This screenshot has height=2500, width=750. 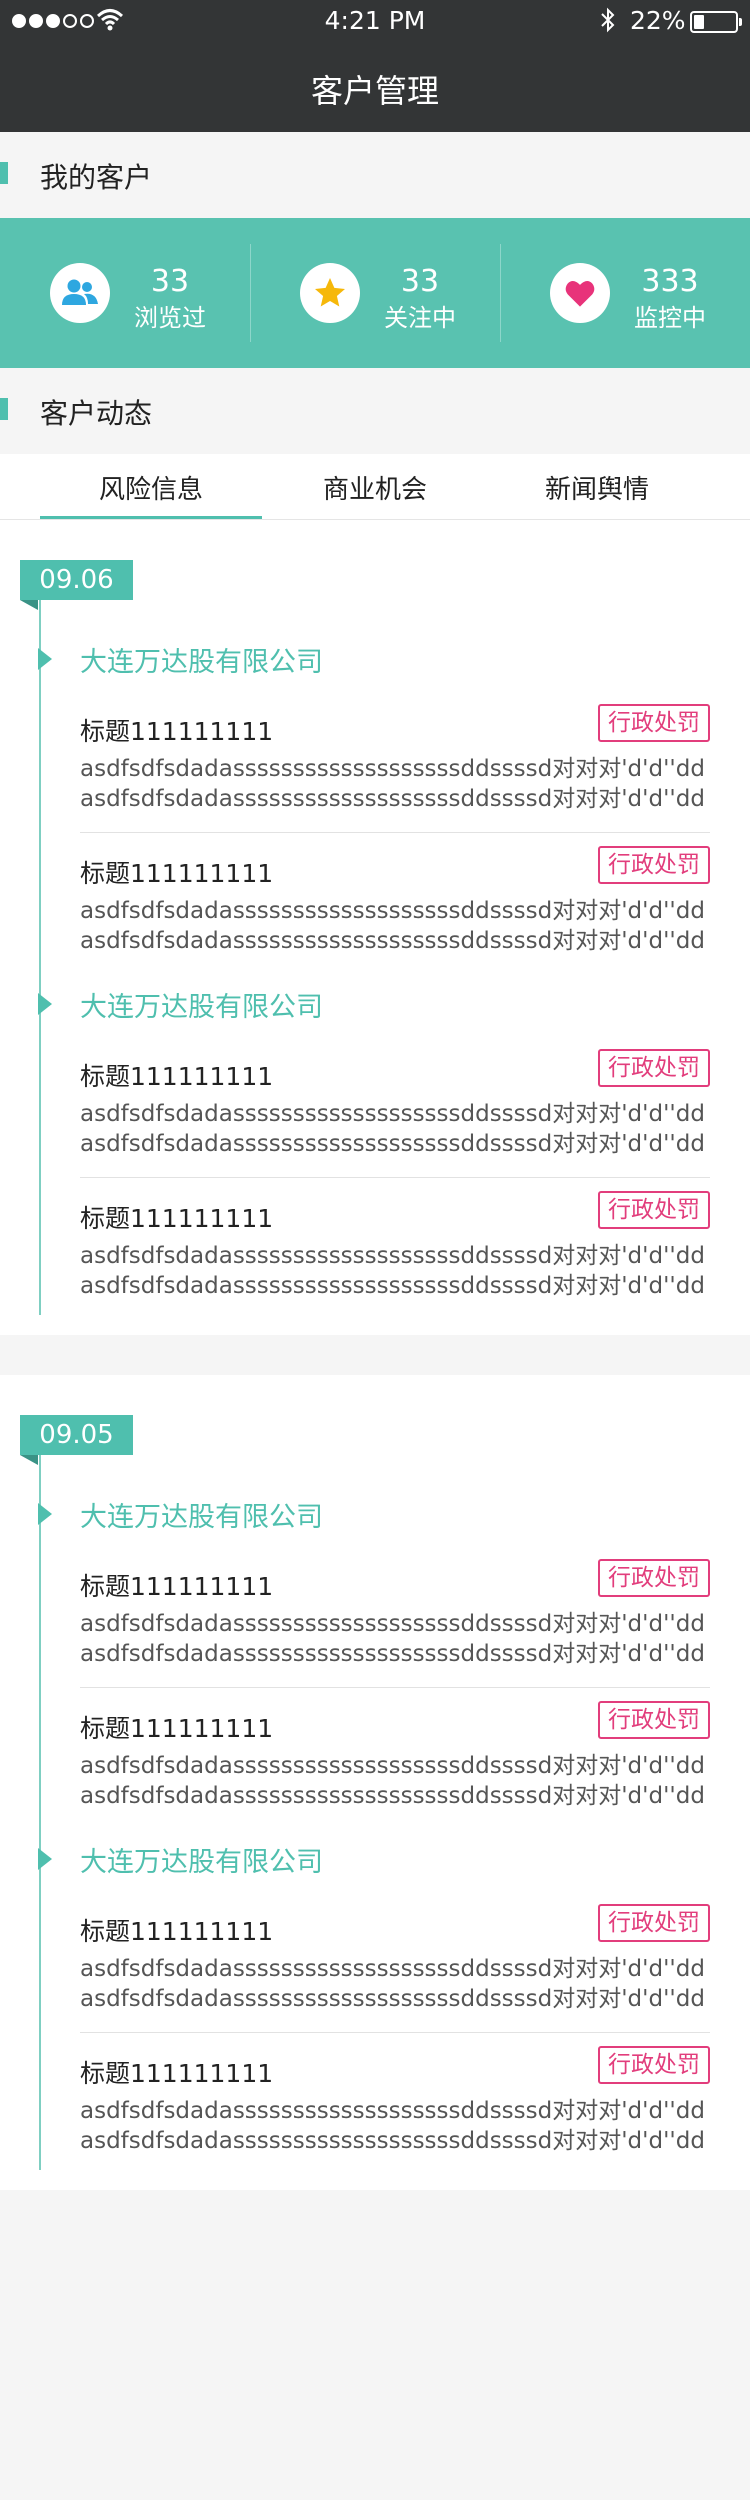 I want to click on heart-icon, so click(x=580, y=293).